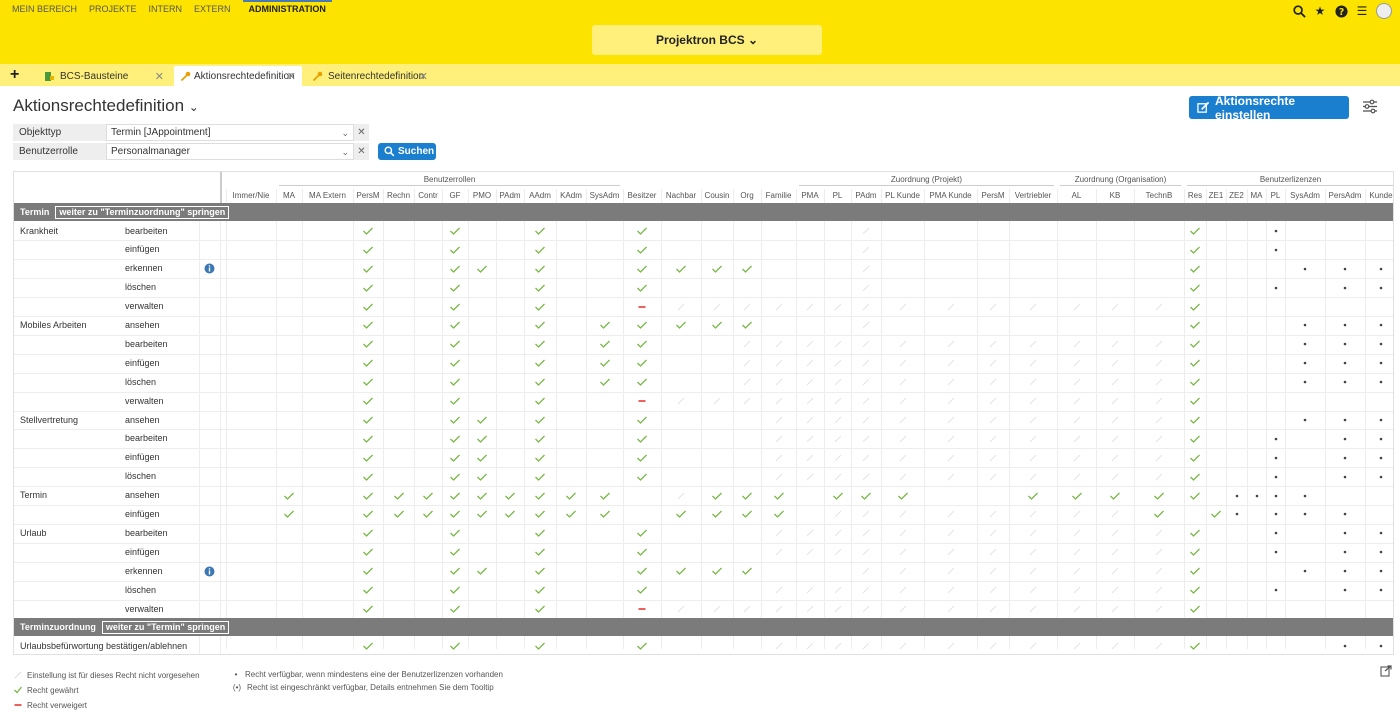  What do you see at coordinates (1384, 11) in the screenshot?
I see `avatar` at bounding box center [1384, 11].